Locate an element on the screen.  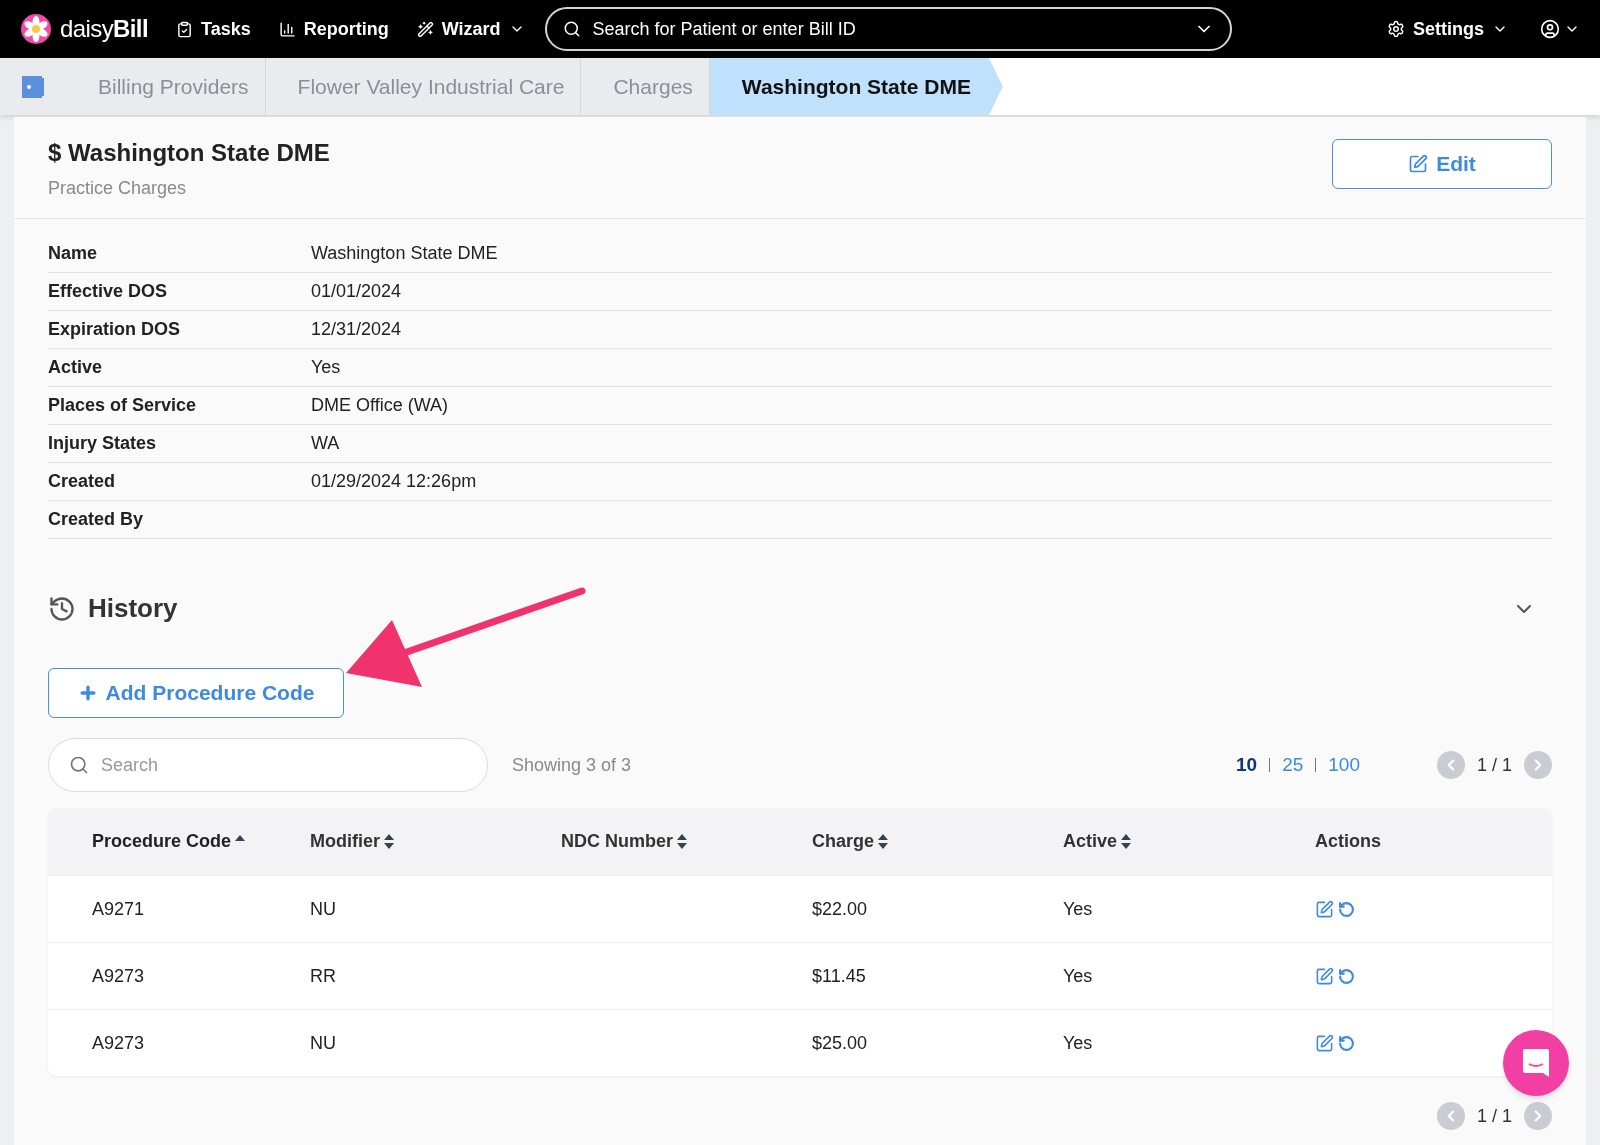
column-header: Actions is located at coordinates (1348, 841).